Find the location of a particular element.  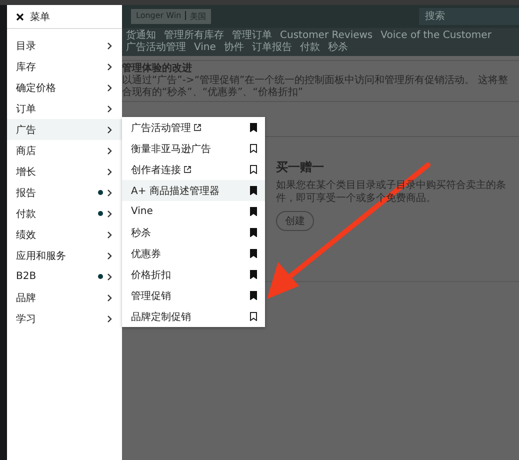

banner-text: 以通过“广告”->“管理促销”在一个统一的控制面板中访问和管理所有促销活动。 这将整合现有的“秒杀”、“优惠券”、“价格折扣” is located at coordinates (315, 87).